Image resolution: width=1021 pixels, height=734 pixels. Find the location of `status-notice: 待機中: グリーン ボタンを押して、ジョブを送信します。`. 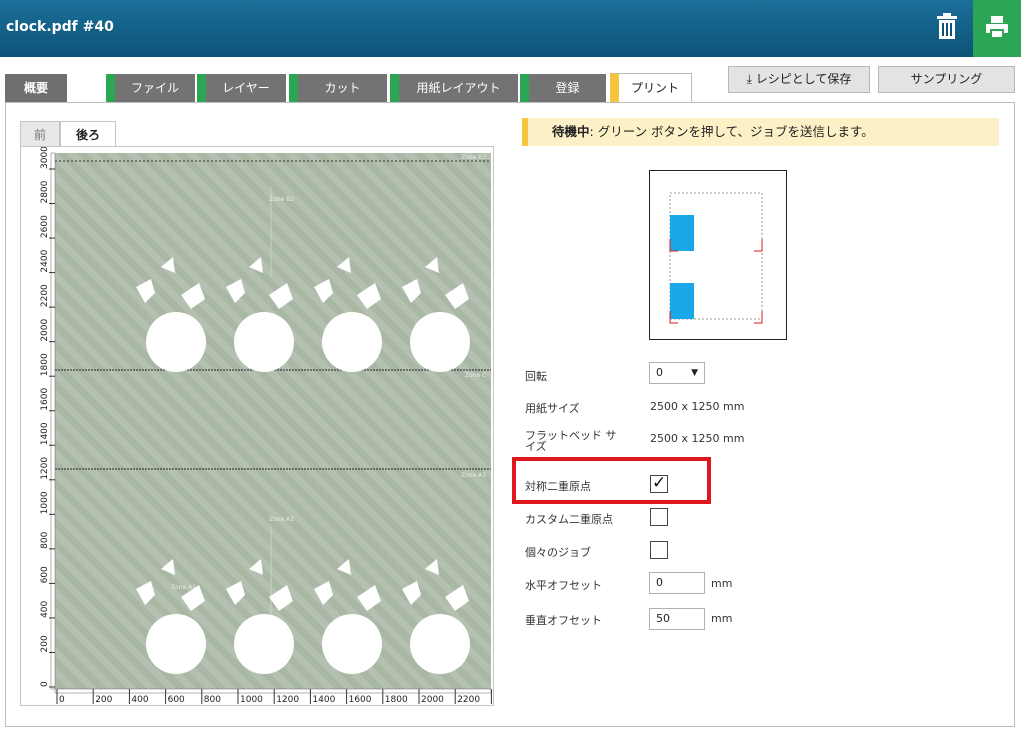

status-notice: 待機中: グリーン ボタンを押して、ジョブを送信します。 is located at coordinates (760, 132).